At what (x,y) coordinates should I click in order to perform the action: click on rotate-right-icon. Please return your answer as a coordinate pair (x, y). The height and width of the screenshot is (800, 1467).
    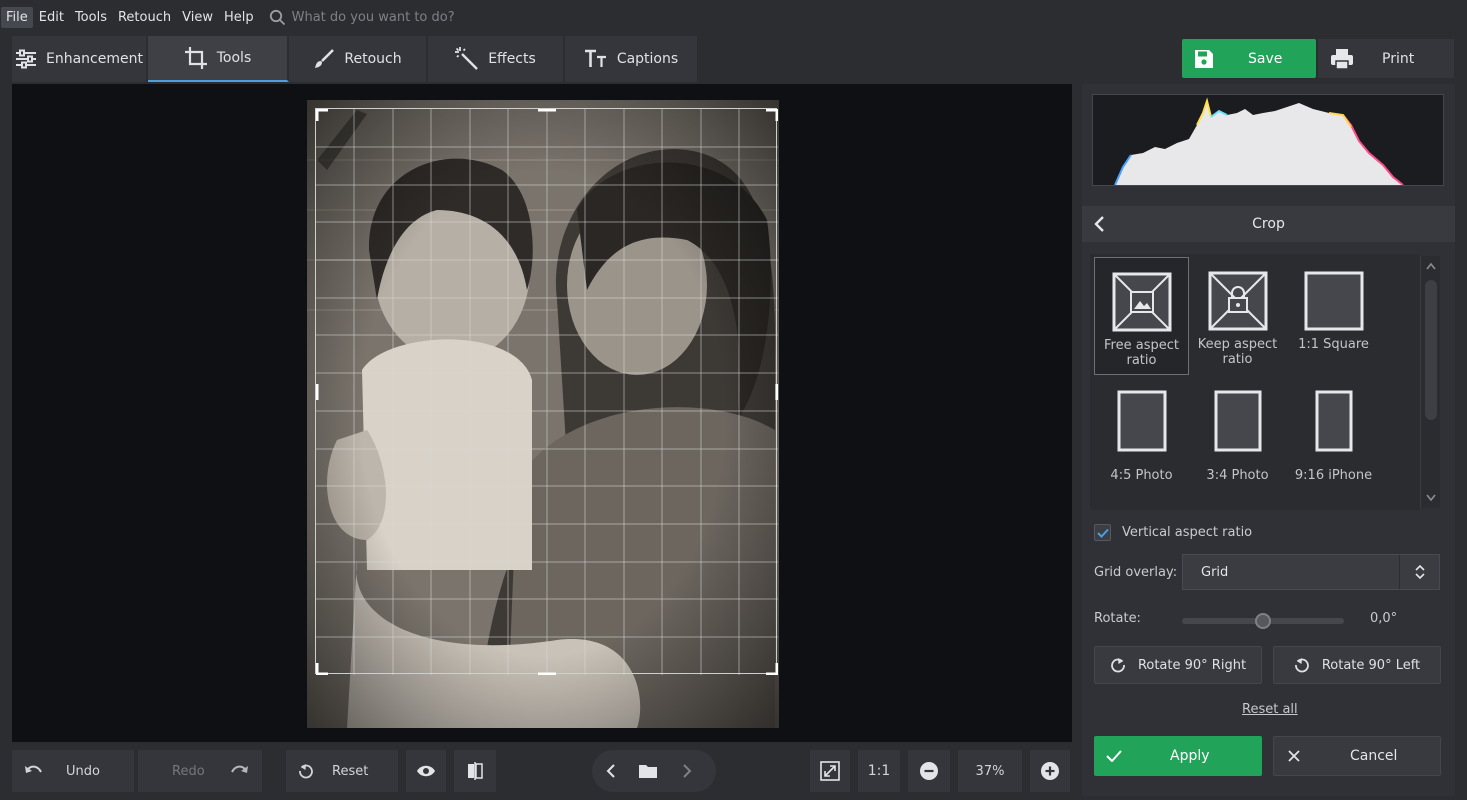
    Looking at the image, I should click on (1118, 665).